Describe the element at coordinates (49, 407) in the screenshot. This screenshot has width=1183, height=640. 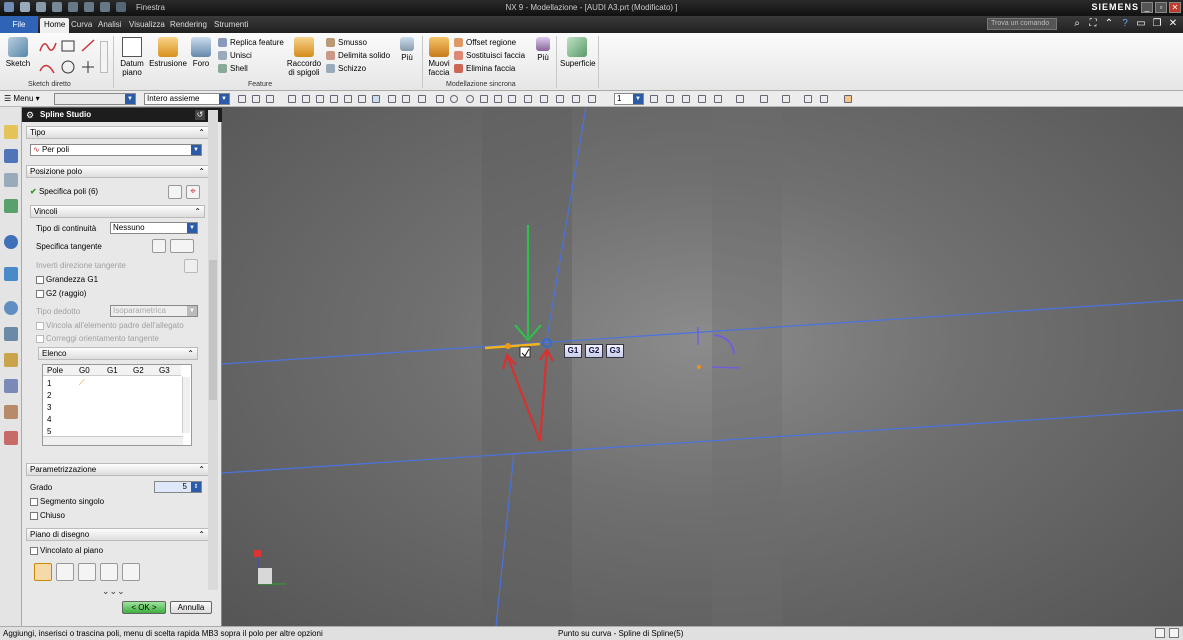
I see `table-row: 3` at that location.